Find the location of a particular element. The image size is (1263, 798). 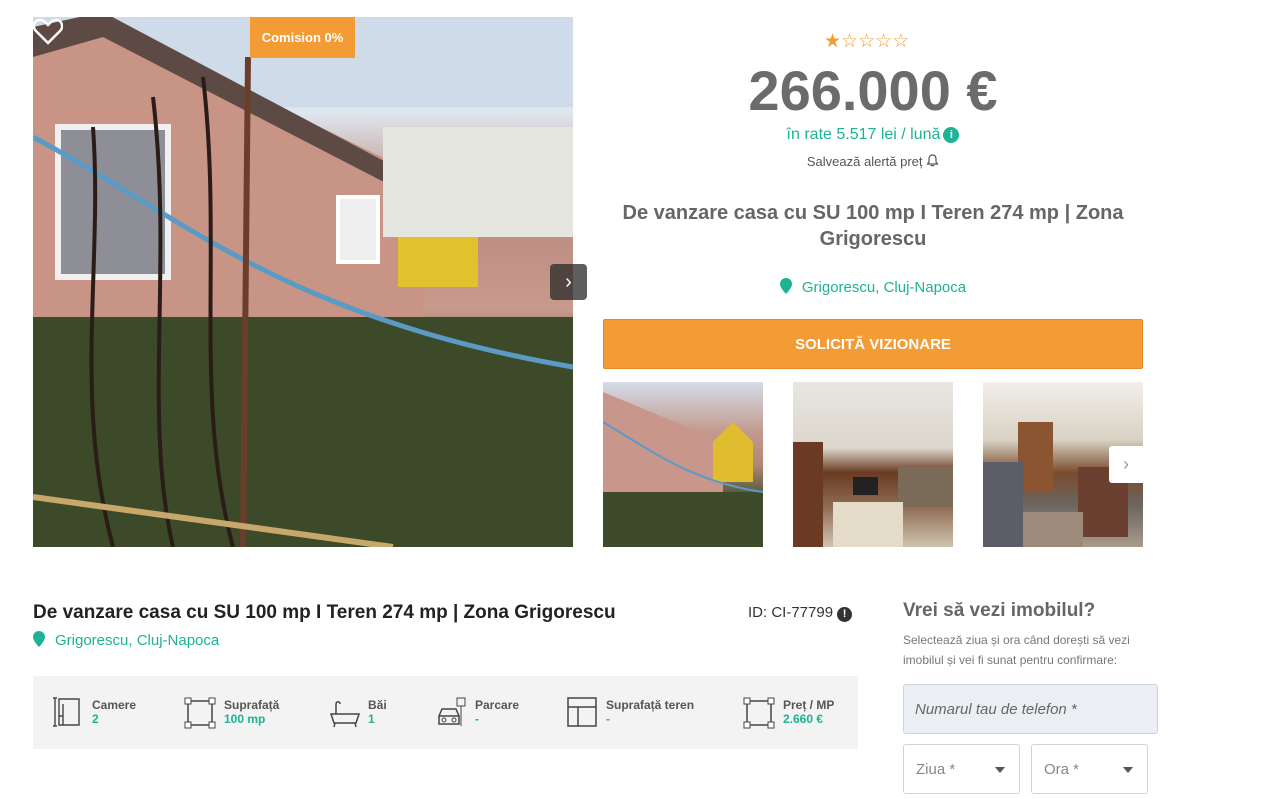

hour-select: Ora * is located at coordinates (1089, 769).